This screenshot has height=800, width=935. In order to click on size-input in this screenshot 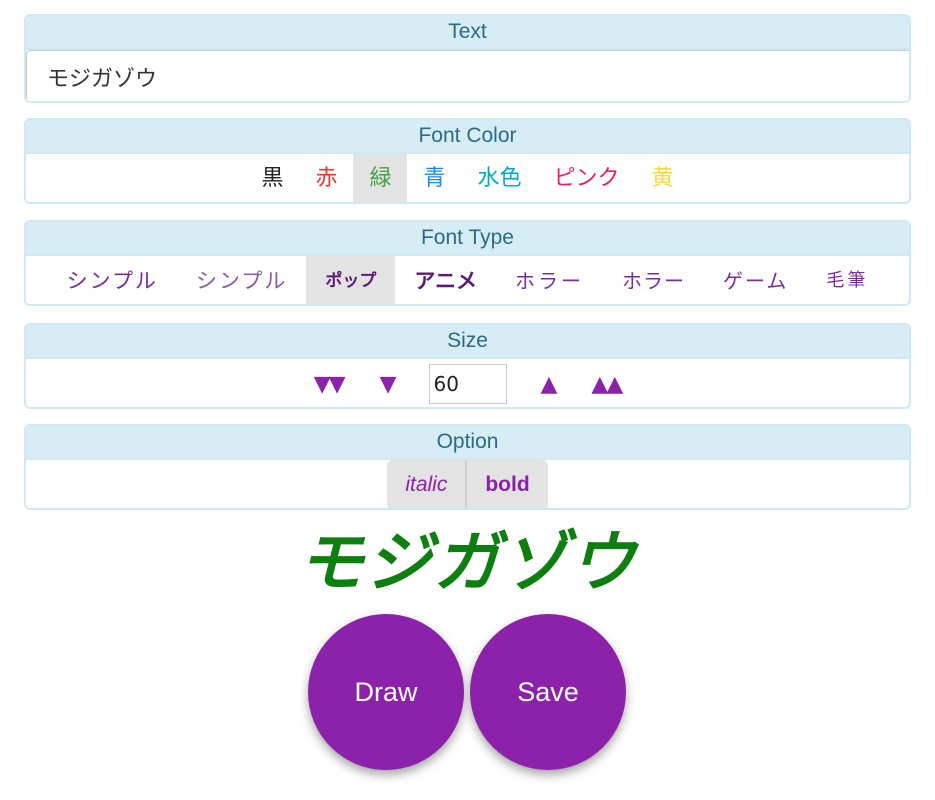, I will do `click(467, 384)`.